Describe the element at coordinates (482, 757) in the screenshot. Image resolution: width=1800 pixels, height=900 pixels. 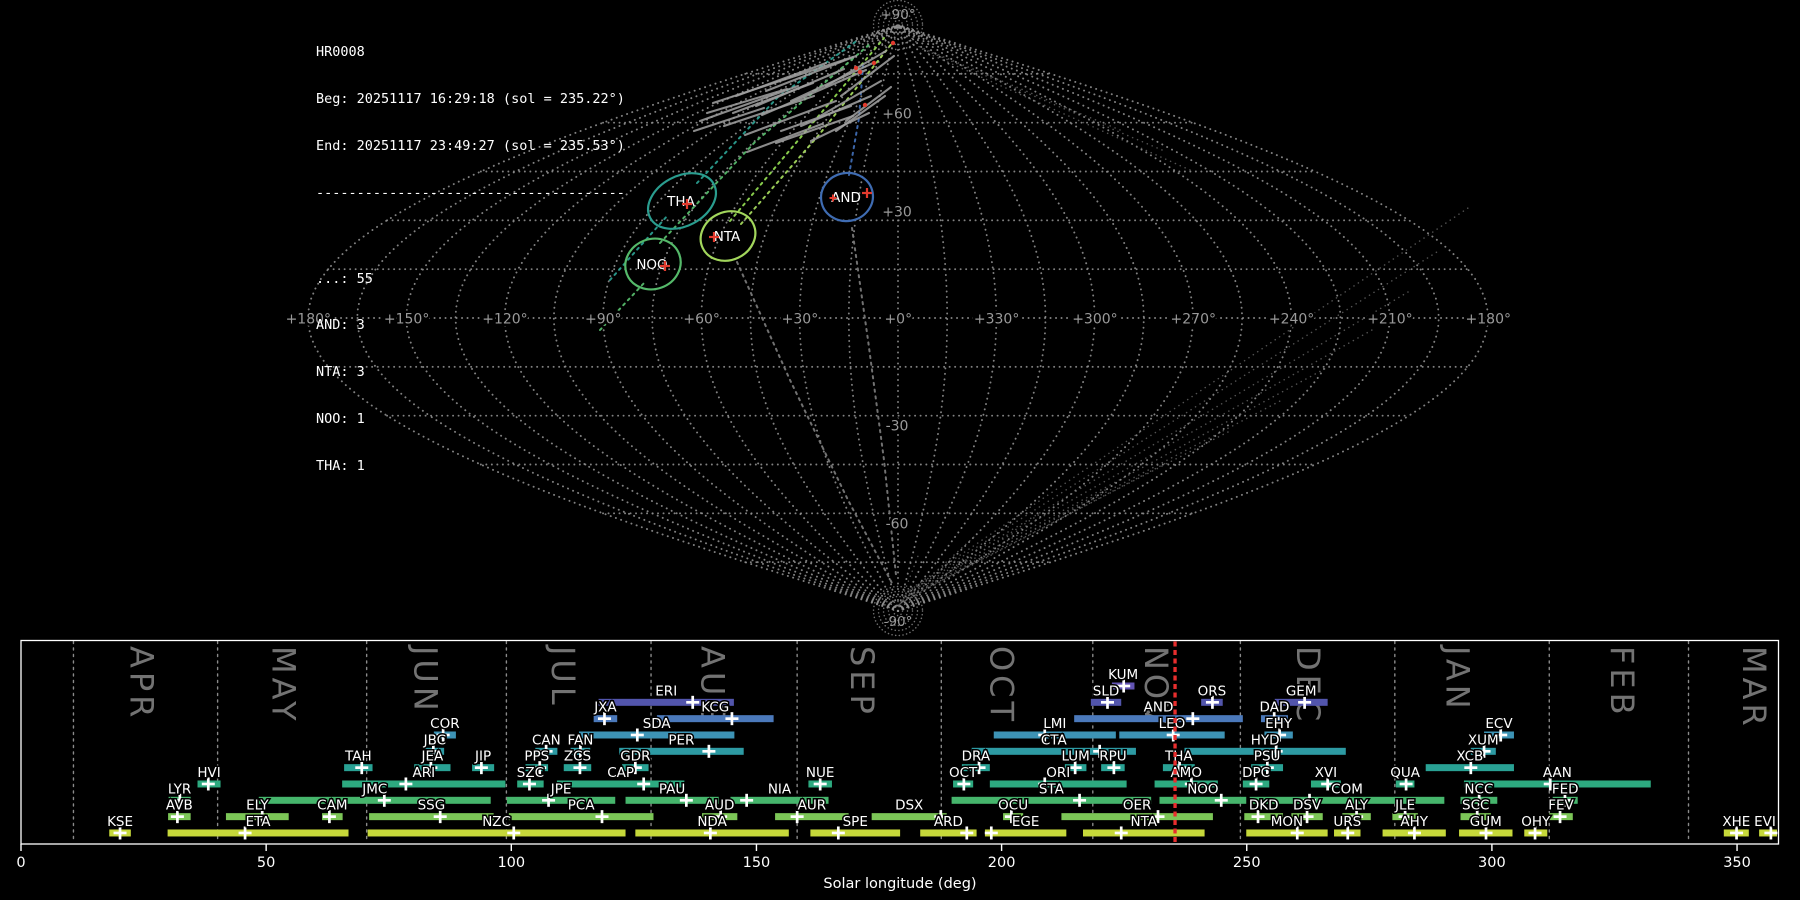
I see `shower-code-label: JIP` at that location.